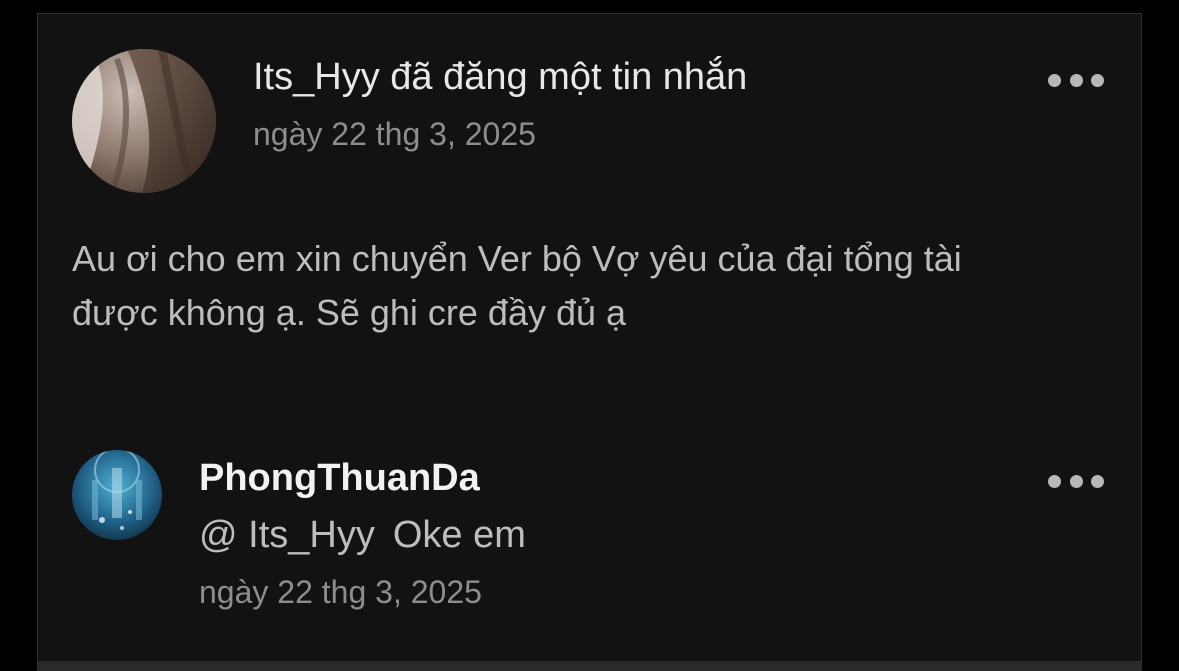 Image resolution: width=1179 pixels, height=671 pixels. What do you see at coordinates (459, 535) in the screenshot?
I see `reply-text: Oke em` at bounding box center [459, 535].